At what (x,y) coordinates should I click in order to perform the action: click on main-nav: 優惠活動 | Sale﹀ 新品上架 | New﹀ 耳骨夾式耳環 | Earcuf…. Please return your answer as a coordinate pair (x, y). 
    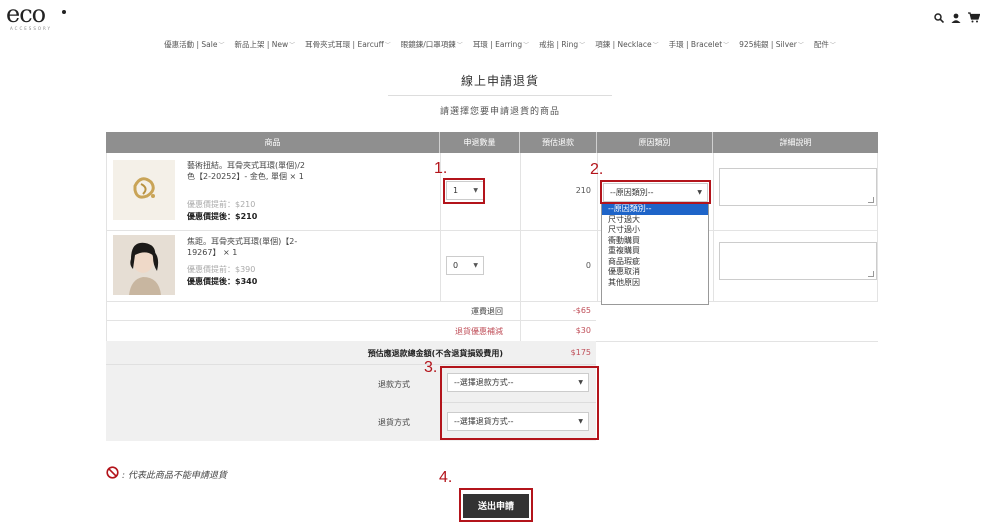
    Looking at the image, I should click on (500, 44).